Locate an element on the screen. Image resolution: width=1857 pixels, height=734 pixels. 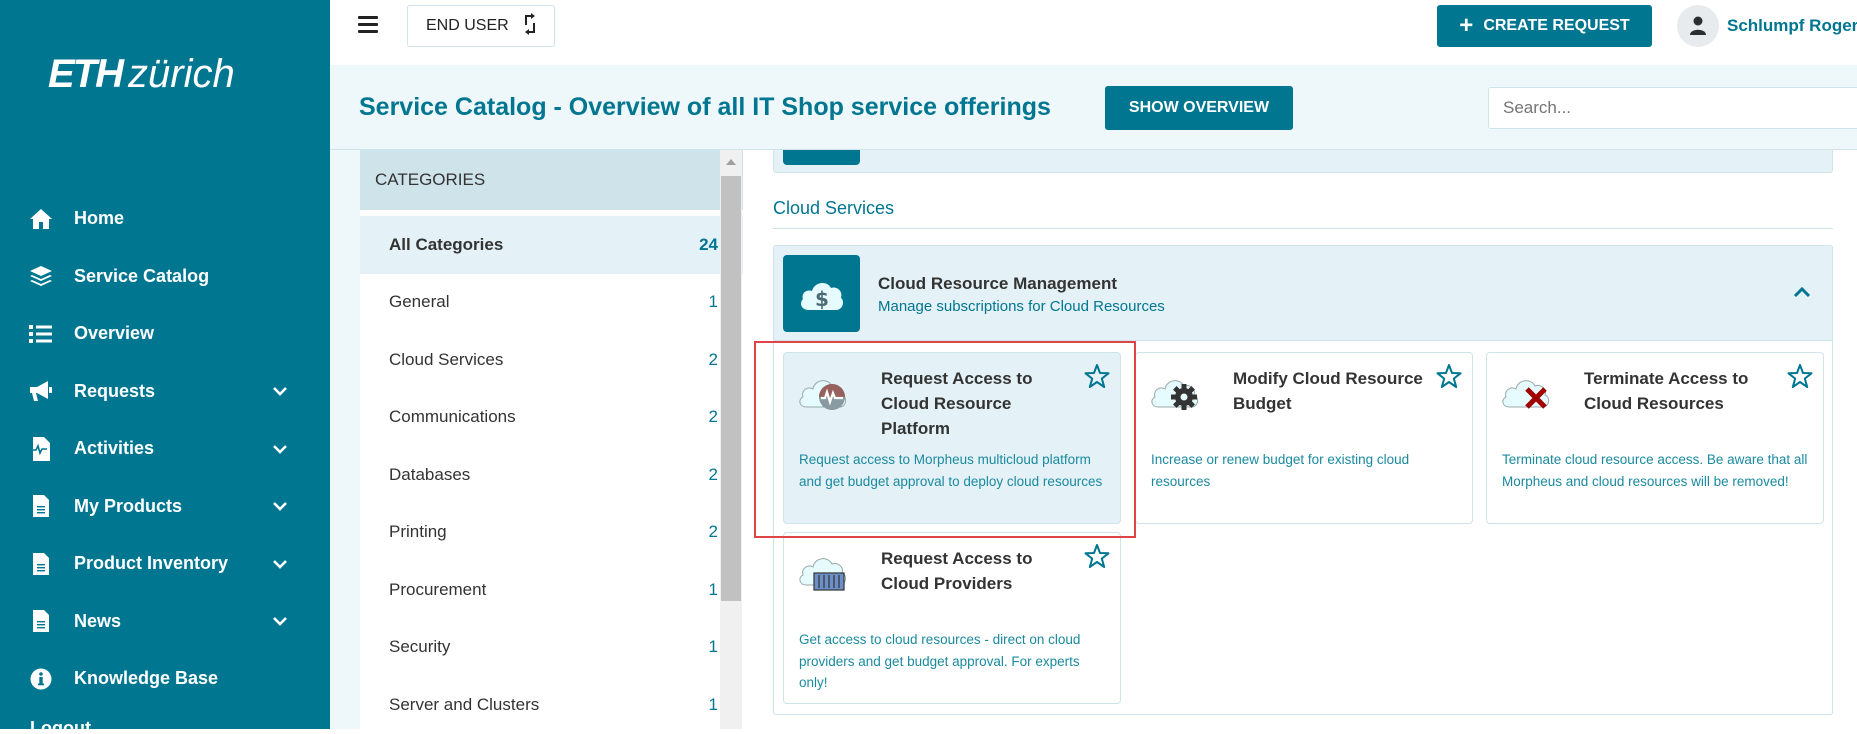
search-input is located at coordinates (1672, 108).